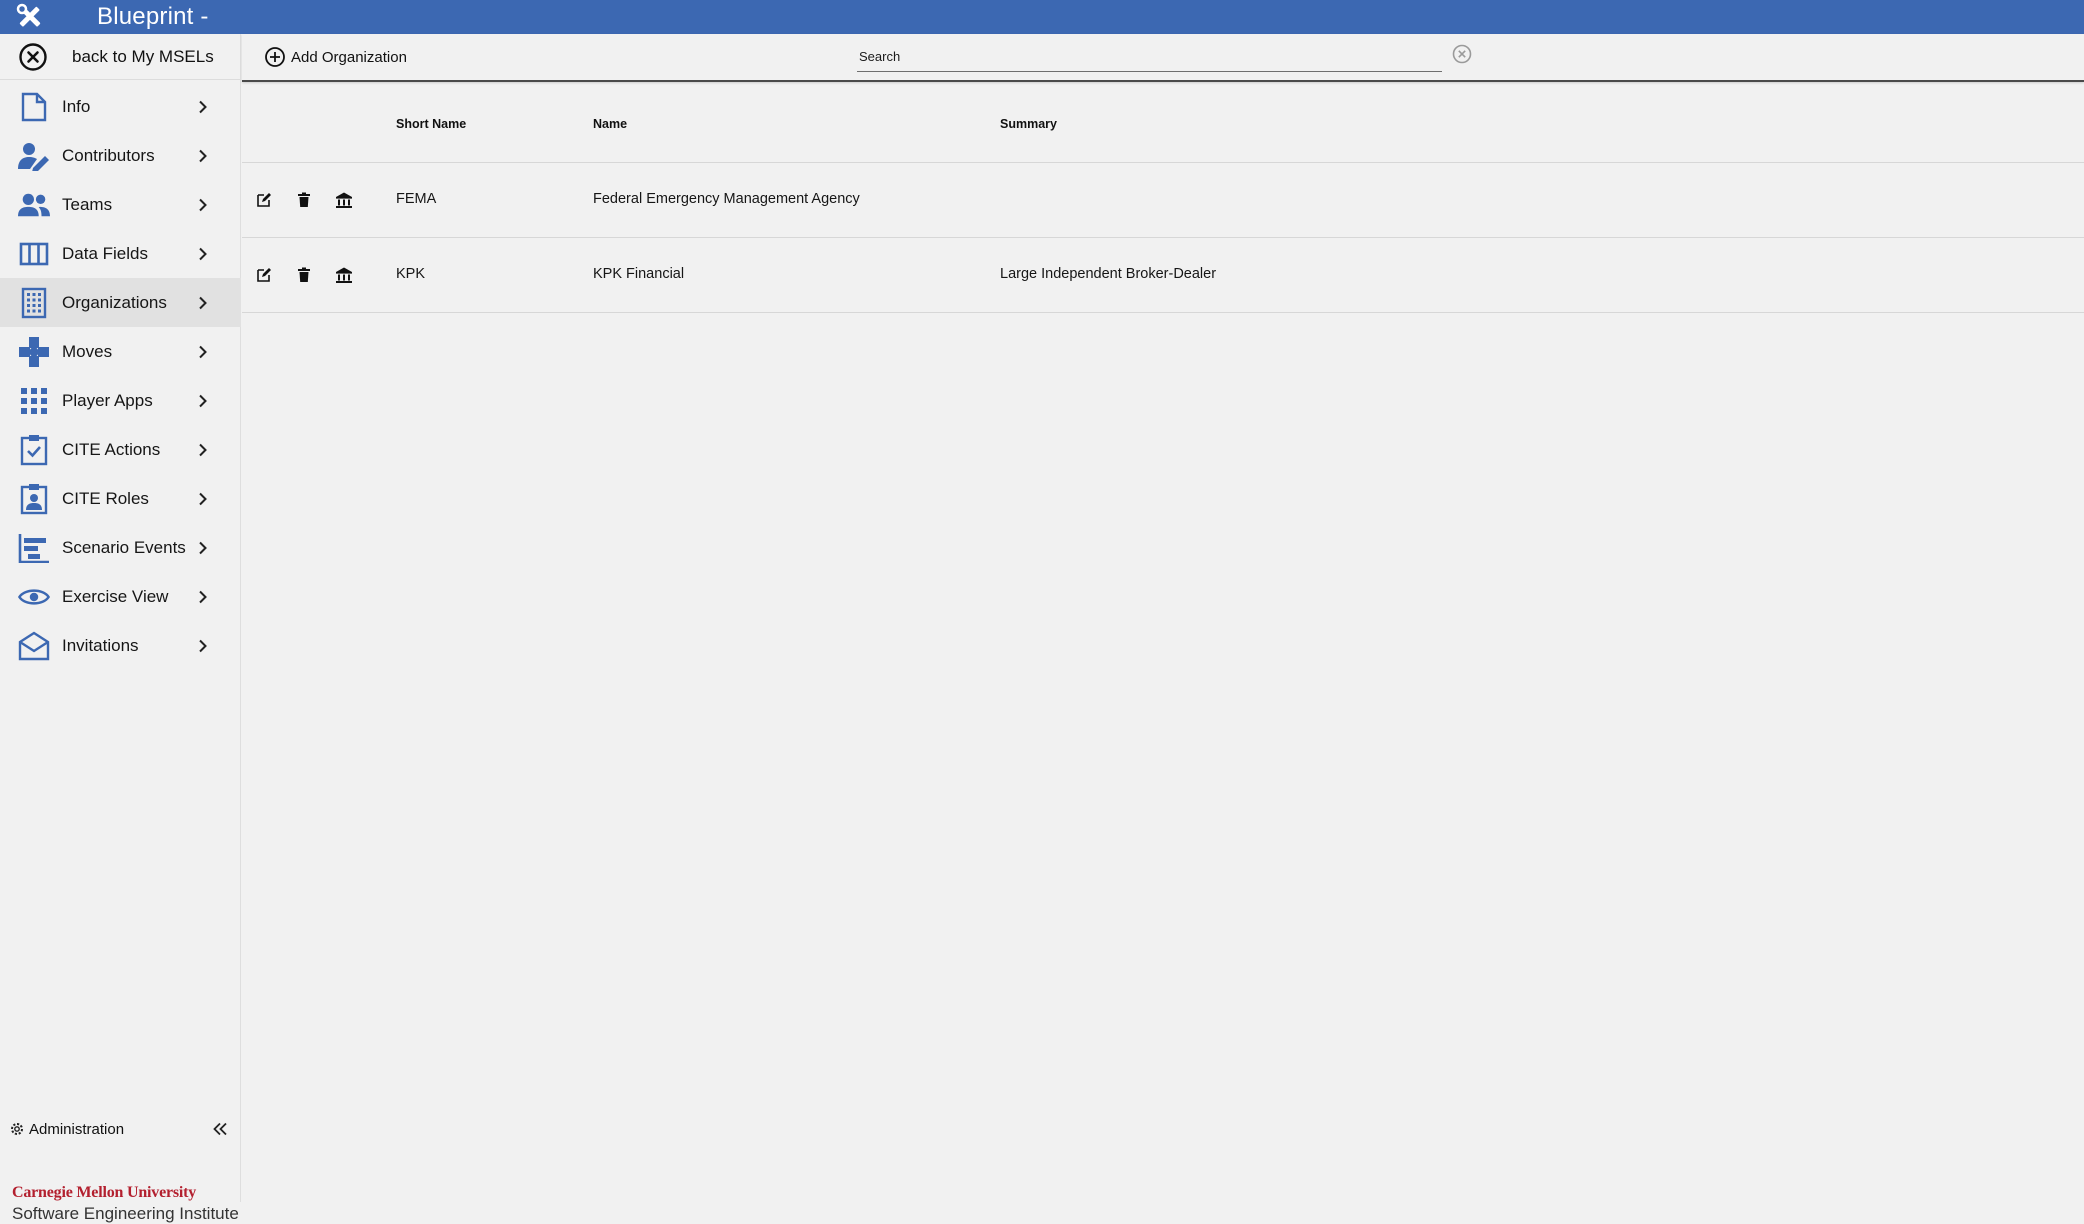 The image size is (2084, 1224). What do you see at coordinates (34, 352) in the screenshot?
I see `moves-icon` at bounding box center [34, 352].